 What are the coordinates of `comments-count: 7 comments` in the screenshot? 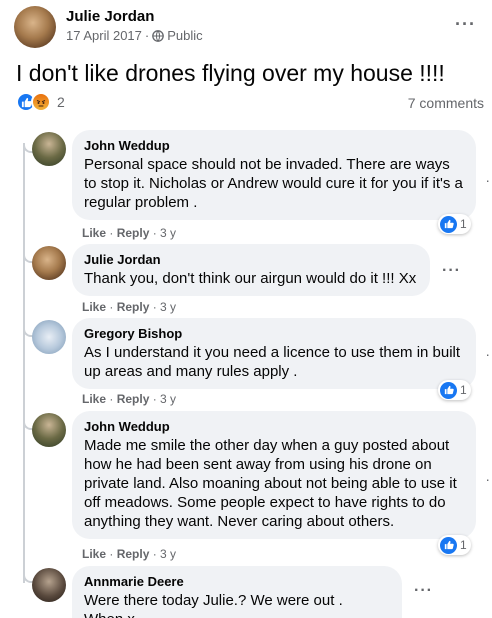 It's located at (446, 103).